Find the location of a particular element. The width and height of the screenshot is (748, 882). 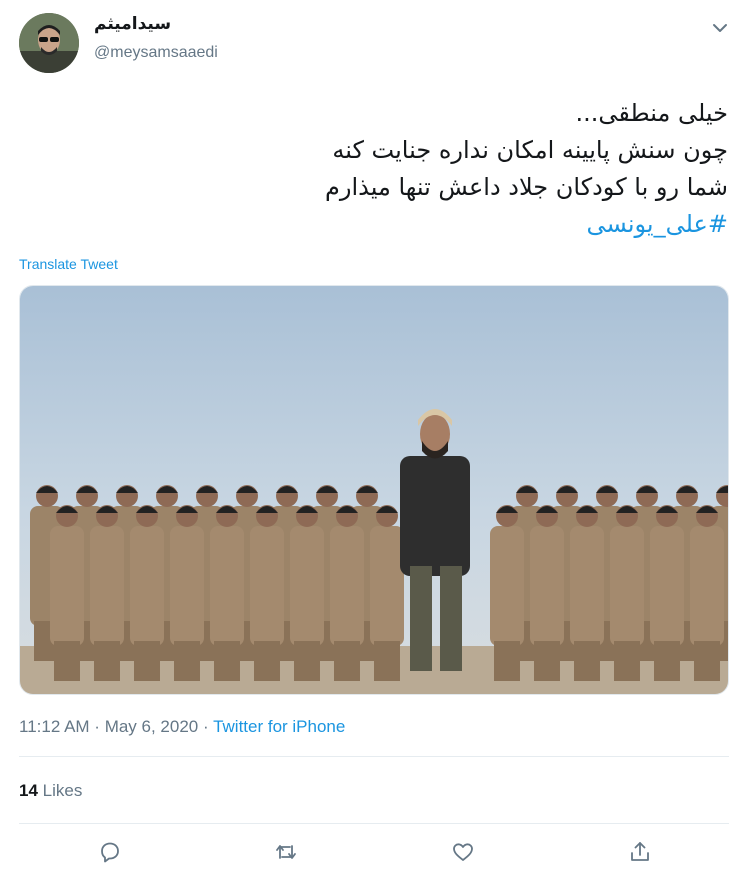

chevron-down-icon is located at coordinates (720, 28).